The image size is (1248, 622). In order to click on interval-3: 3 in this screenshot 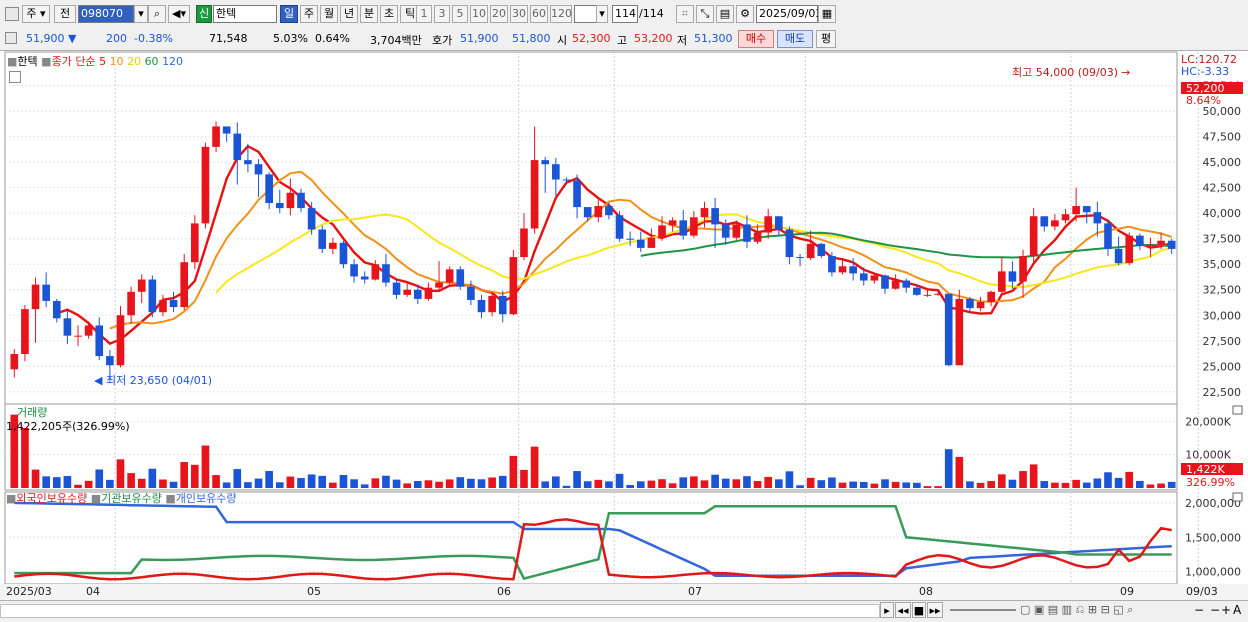, I will do `click(442, 14)`.